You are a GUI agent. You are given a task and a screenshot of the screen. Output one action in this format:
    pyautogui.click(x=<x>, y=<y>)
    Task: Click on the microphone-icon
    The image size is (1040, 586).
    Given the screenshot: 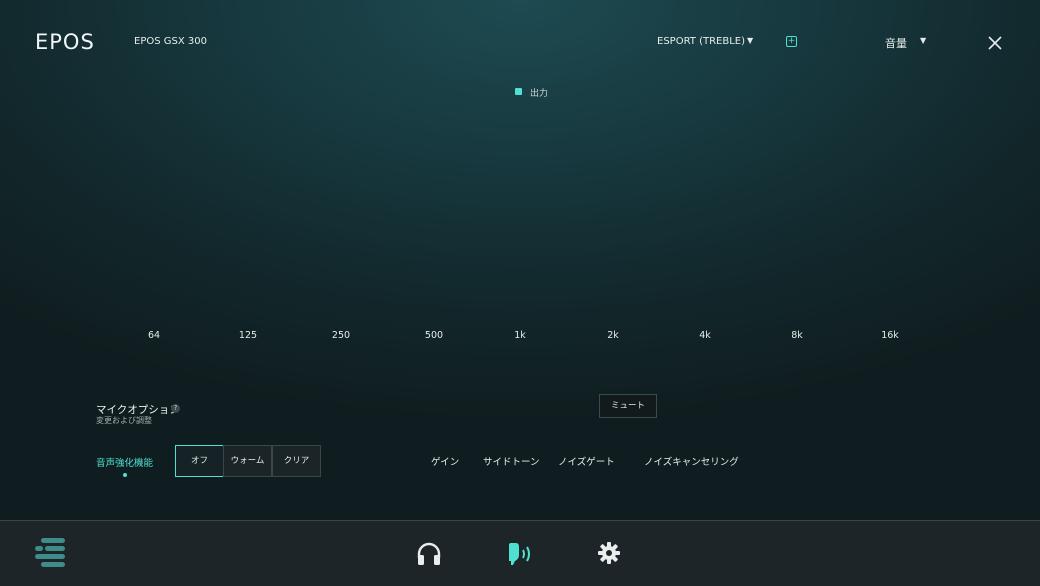 What is the action you would take?
    pyautogui.click(x=520, y=554)
    